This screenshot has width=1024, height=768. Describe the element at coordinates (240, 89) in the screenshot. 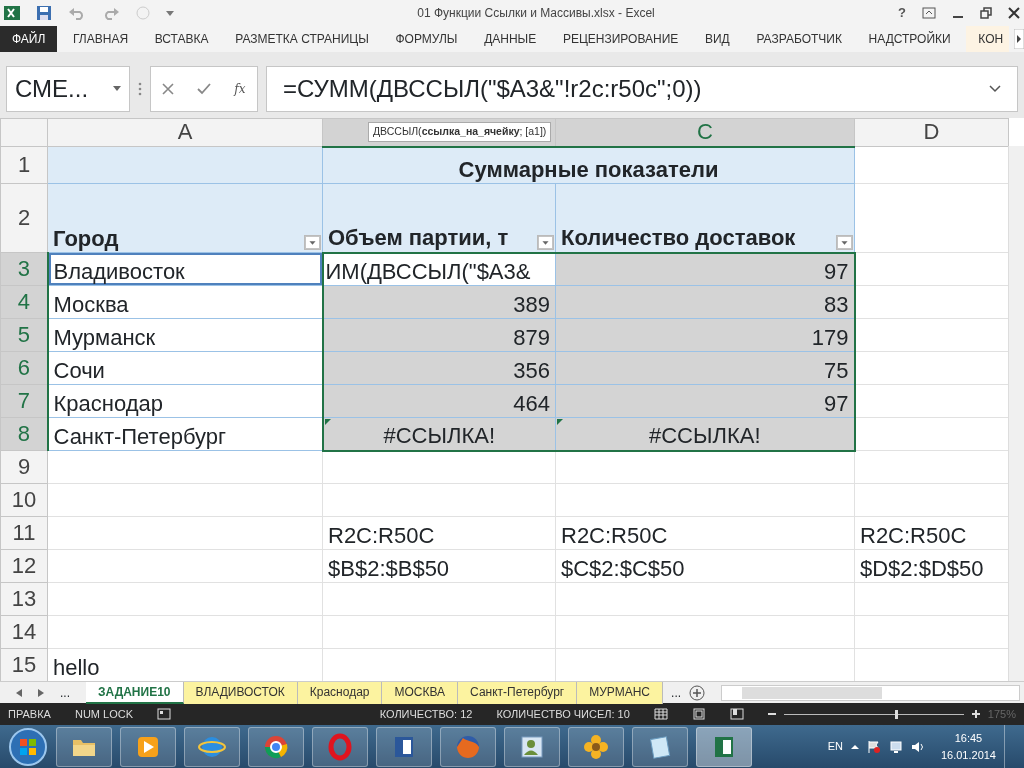

I see `insert-function-button: fx` at that location.